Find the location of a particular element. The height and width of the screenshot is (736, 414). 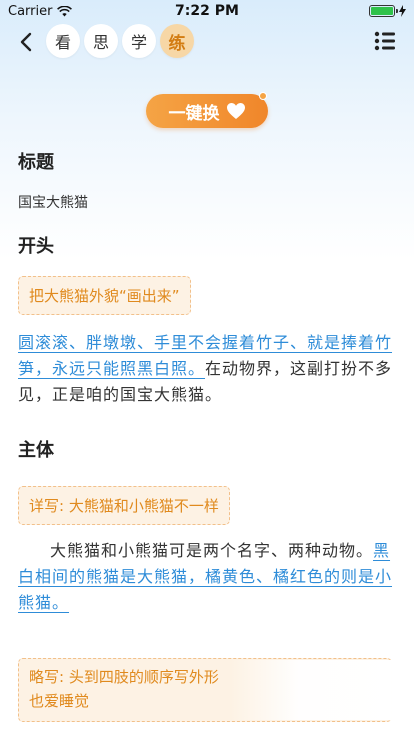

wifi-icon is located at coordinates (65, 10).